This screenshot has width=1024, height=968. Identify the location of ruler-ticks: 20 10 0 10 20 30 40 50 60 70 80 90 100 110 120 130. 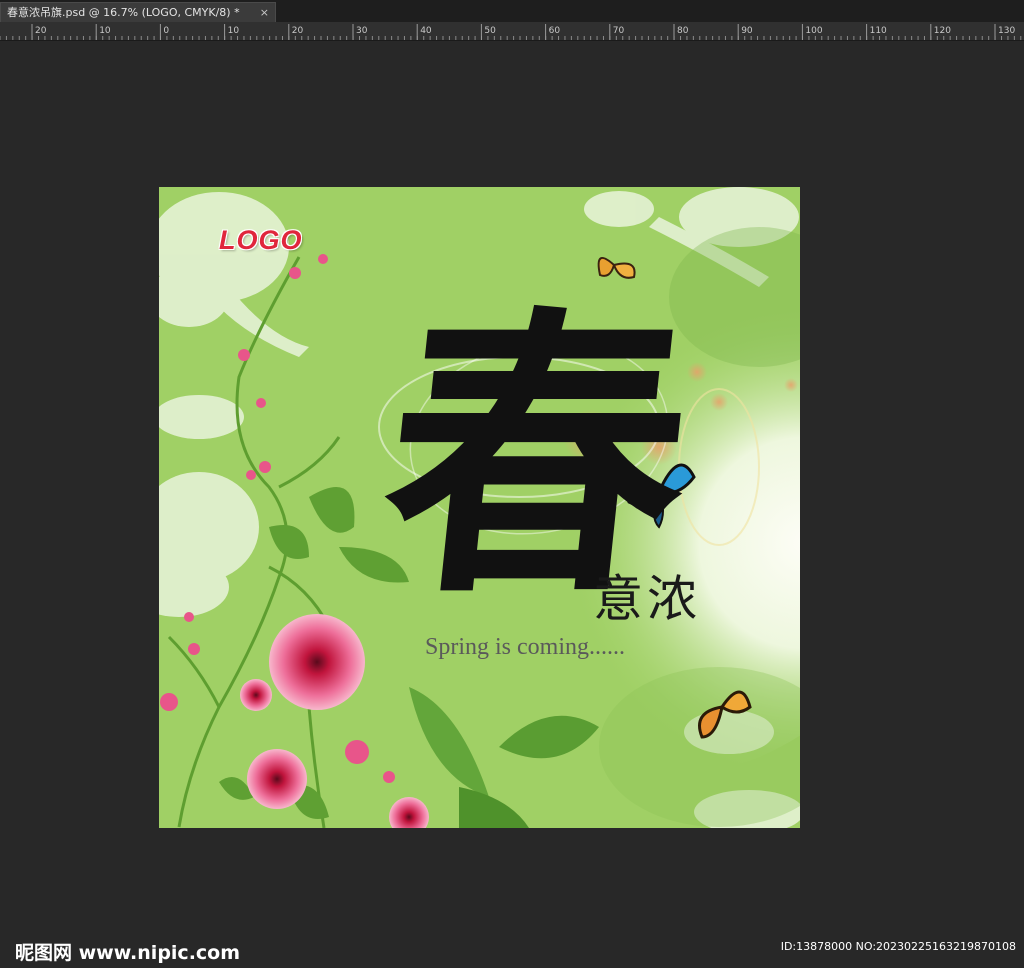
(511, 32).